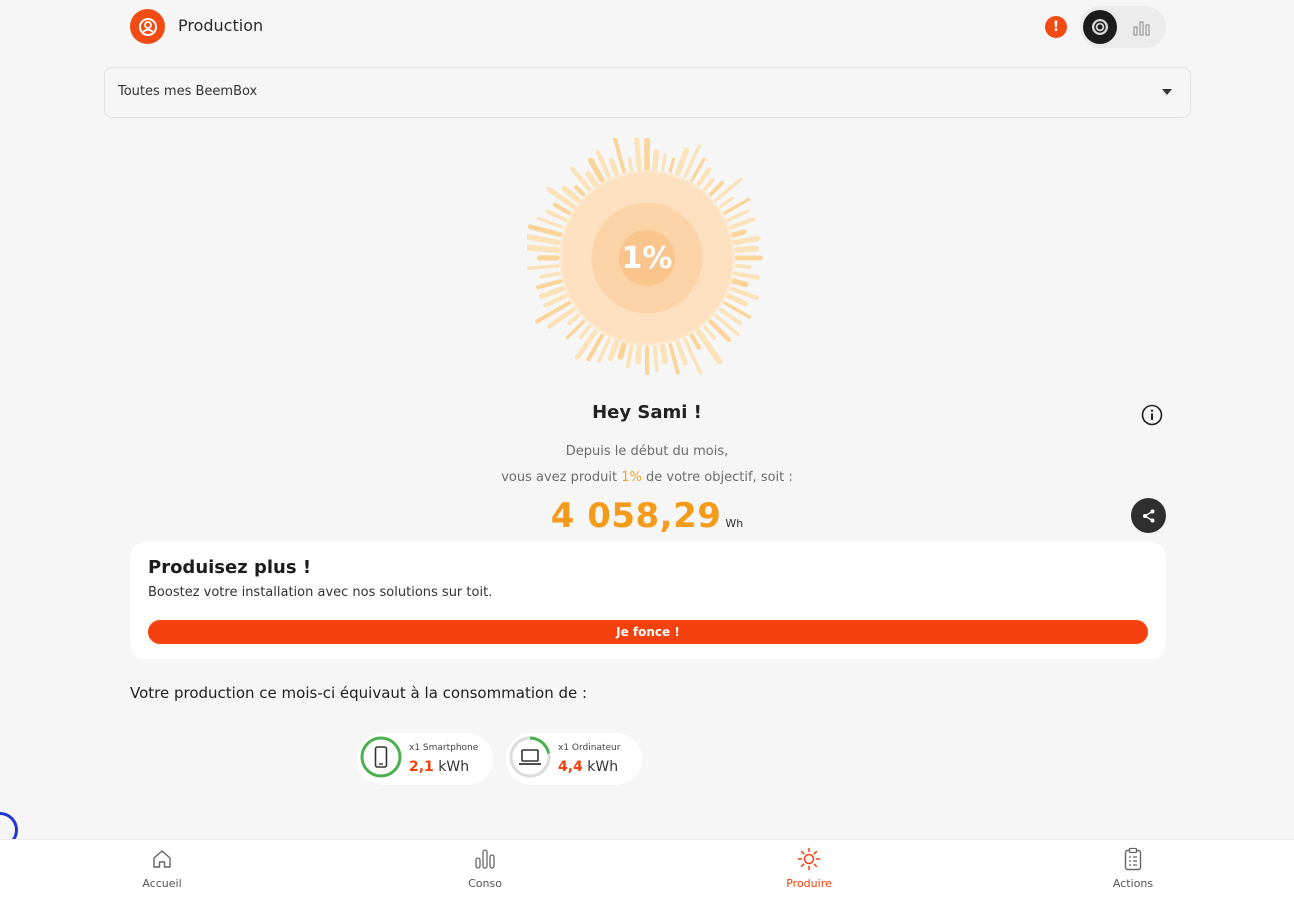 This screenshot has width=1294, height=900. I want to click on nav-label-accueil: Accueil, so click(162, 883).